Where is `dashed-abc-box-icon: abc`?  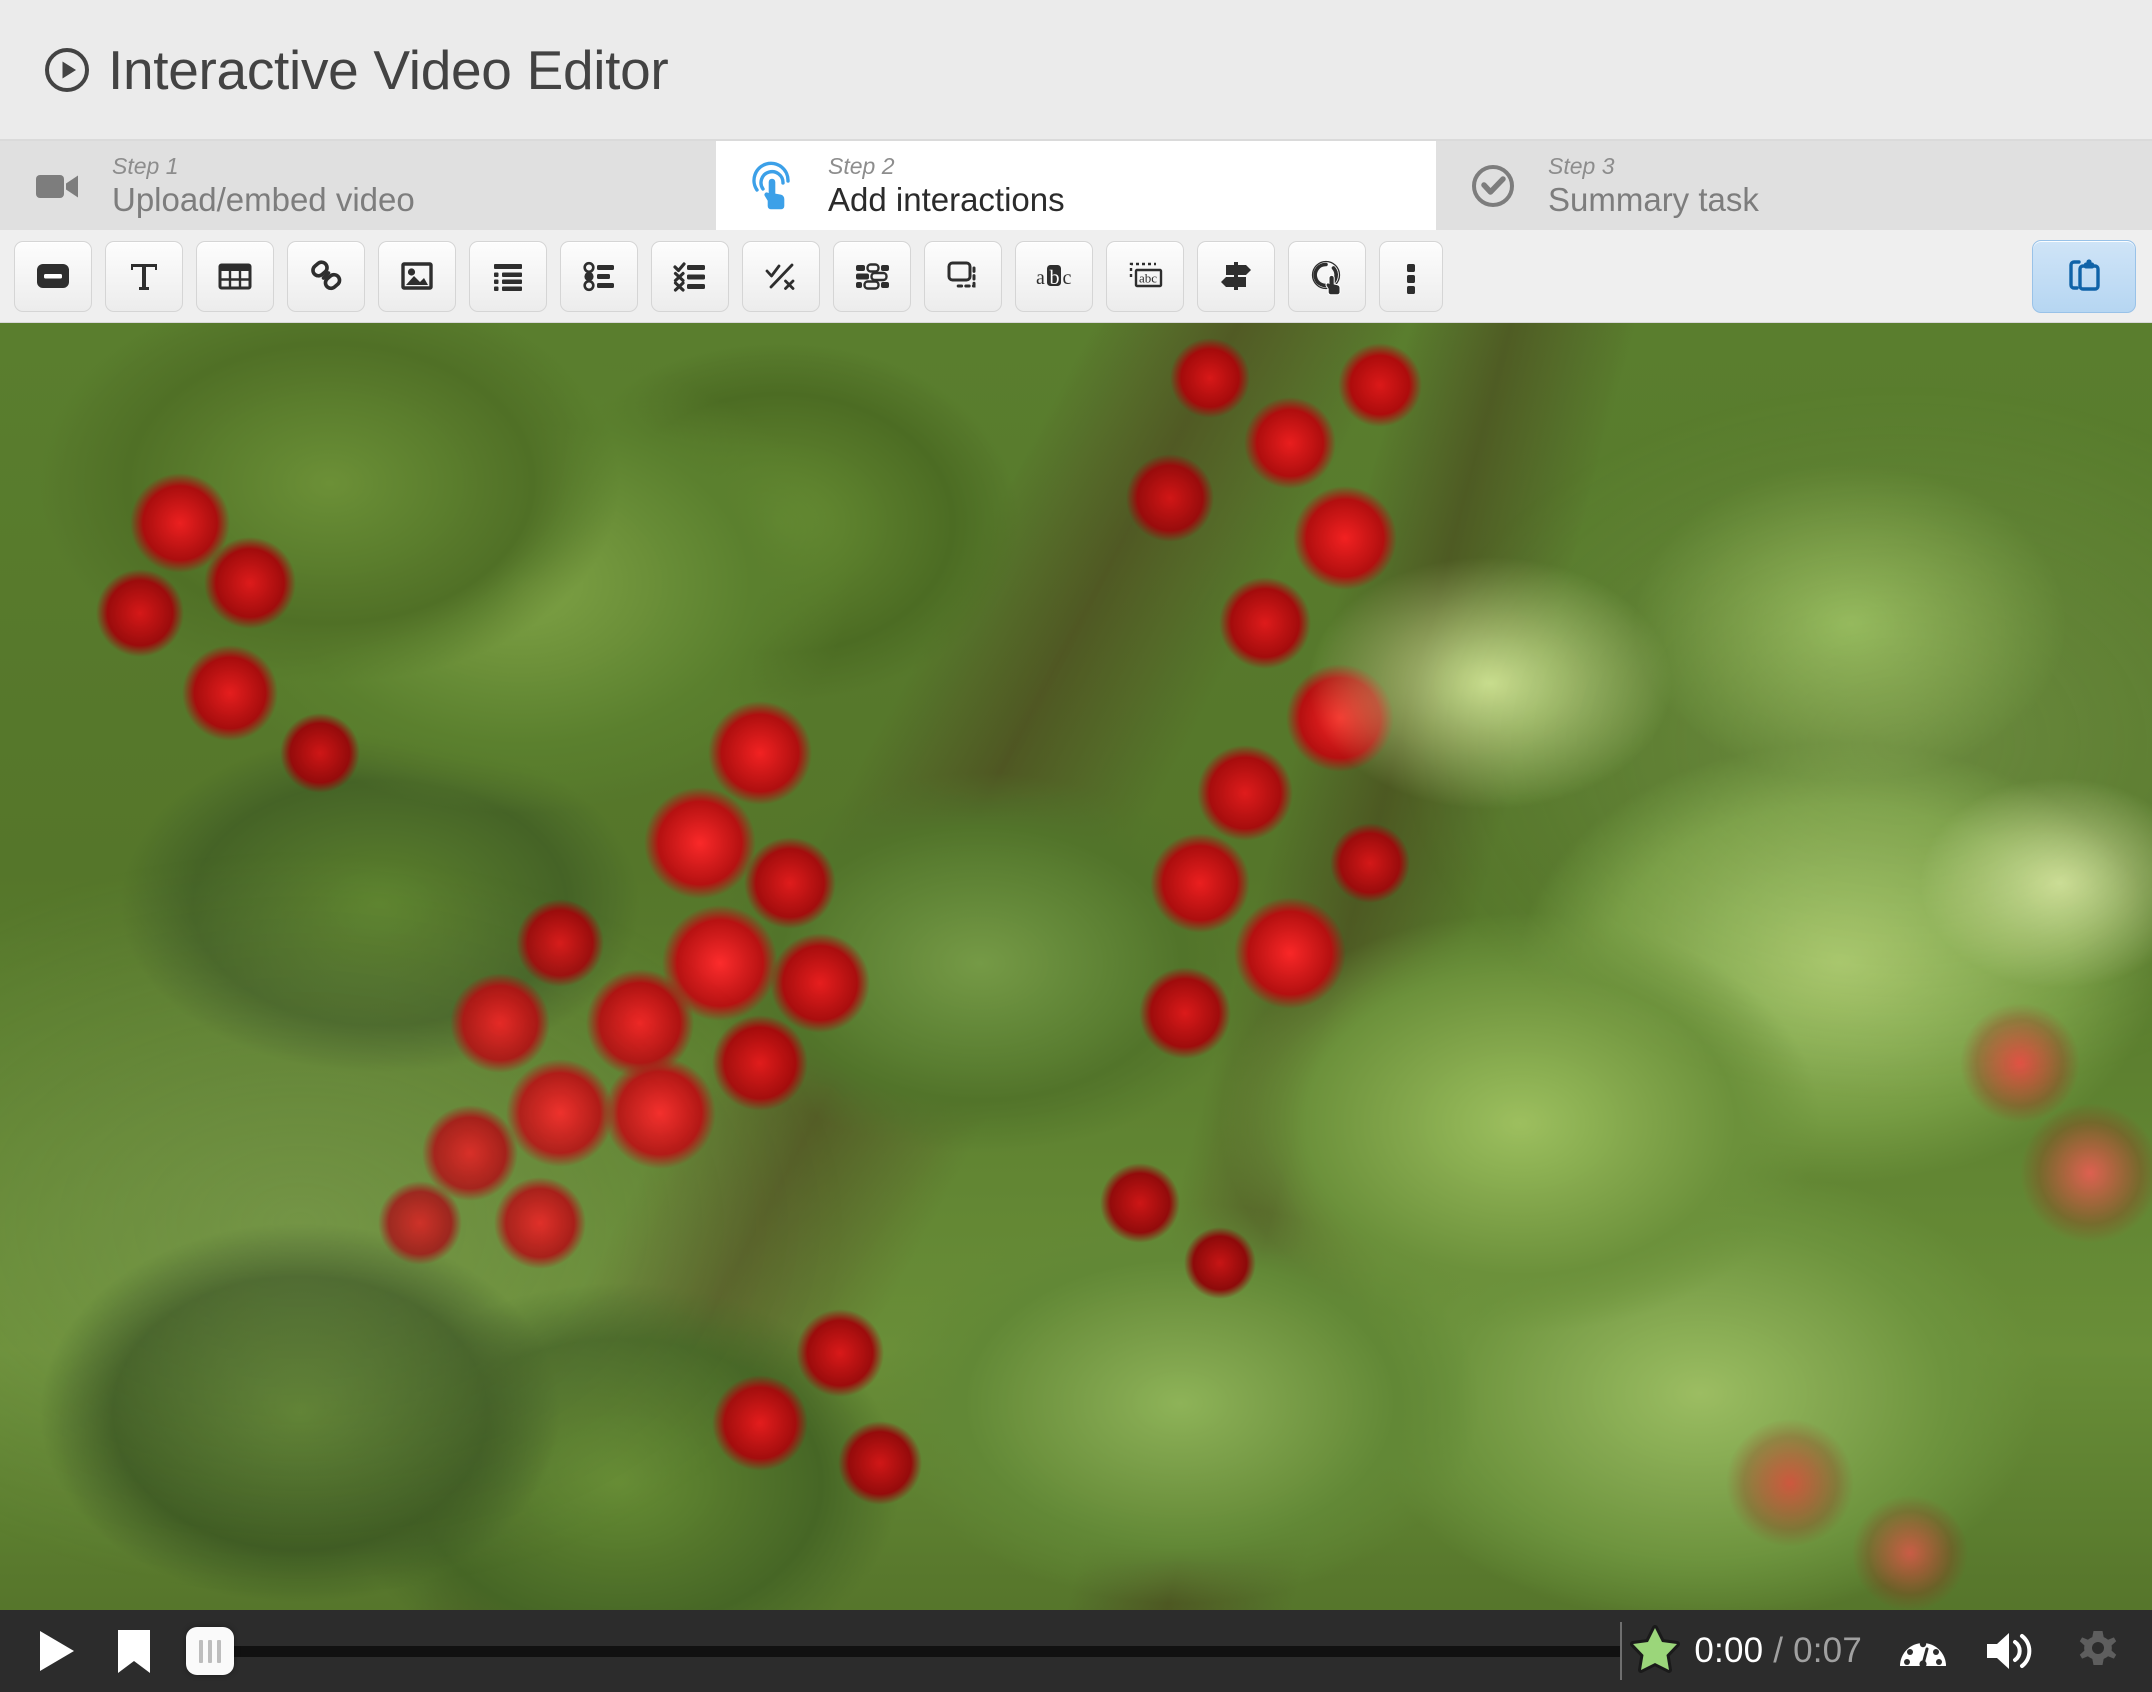 dashed-abc-box-icon: abc is located at coordinates (1145, 276).